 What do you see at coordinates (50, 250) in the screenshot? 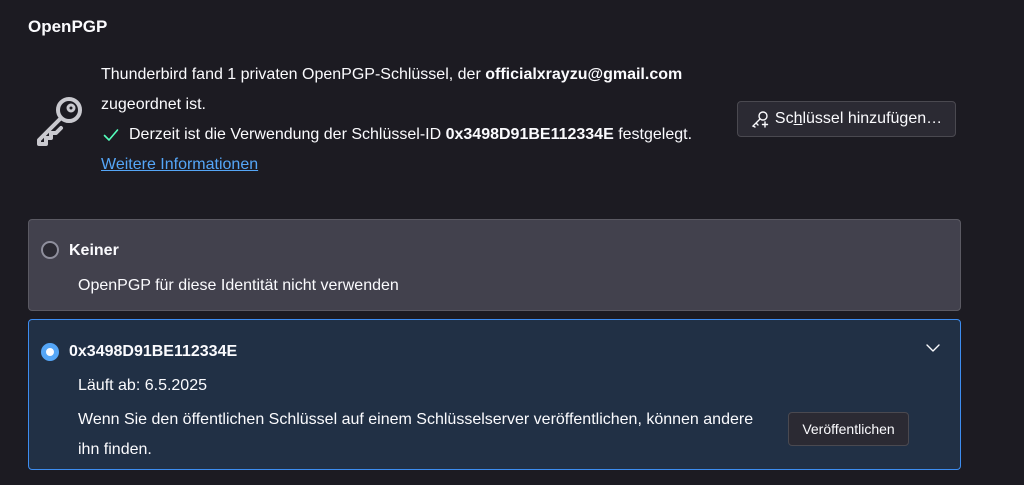
I see `radio-none` at bounding box center [50, 250].